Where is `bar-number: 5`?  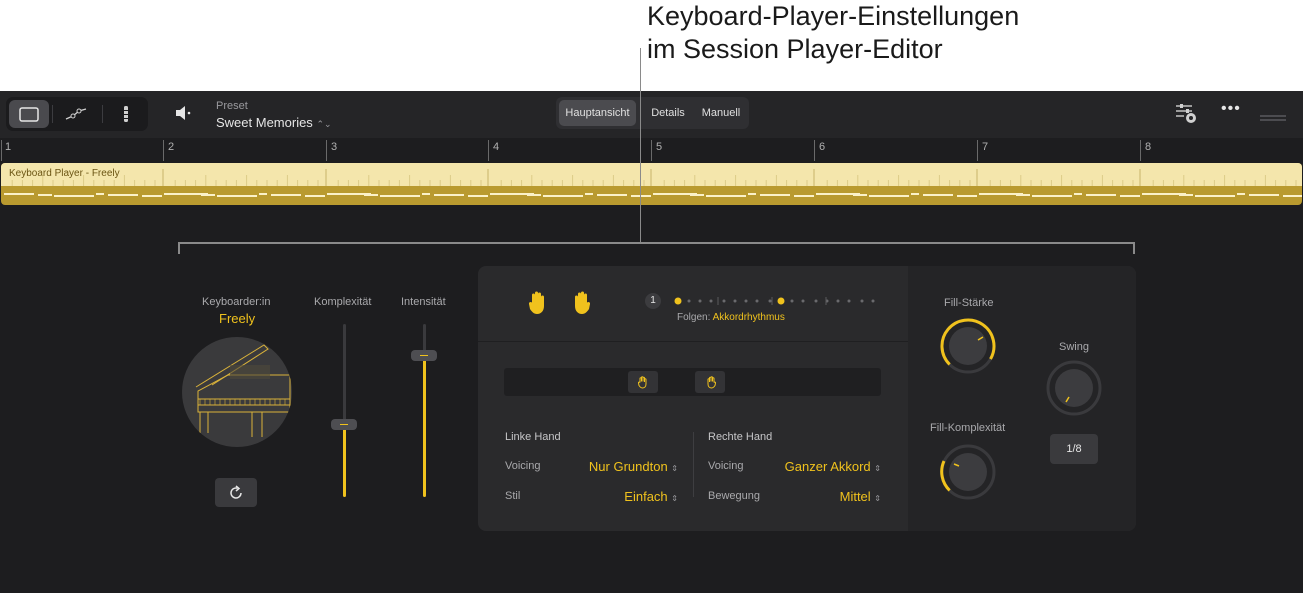
bar-number: 5 is located at coordinates (659, 147).